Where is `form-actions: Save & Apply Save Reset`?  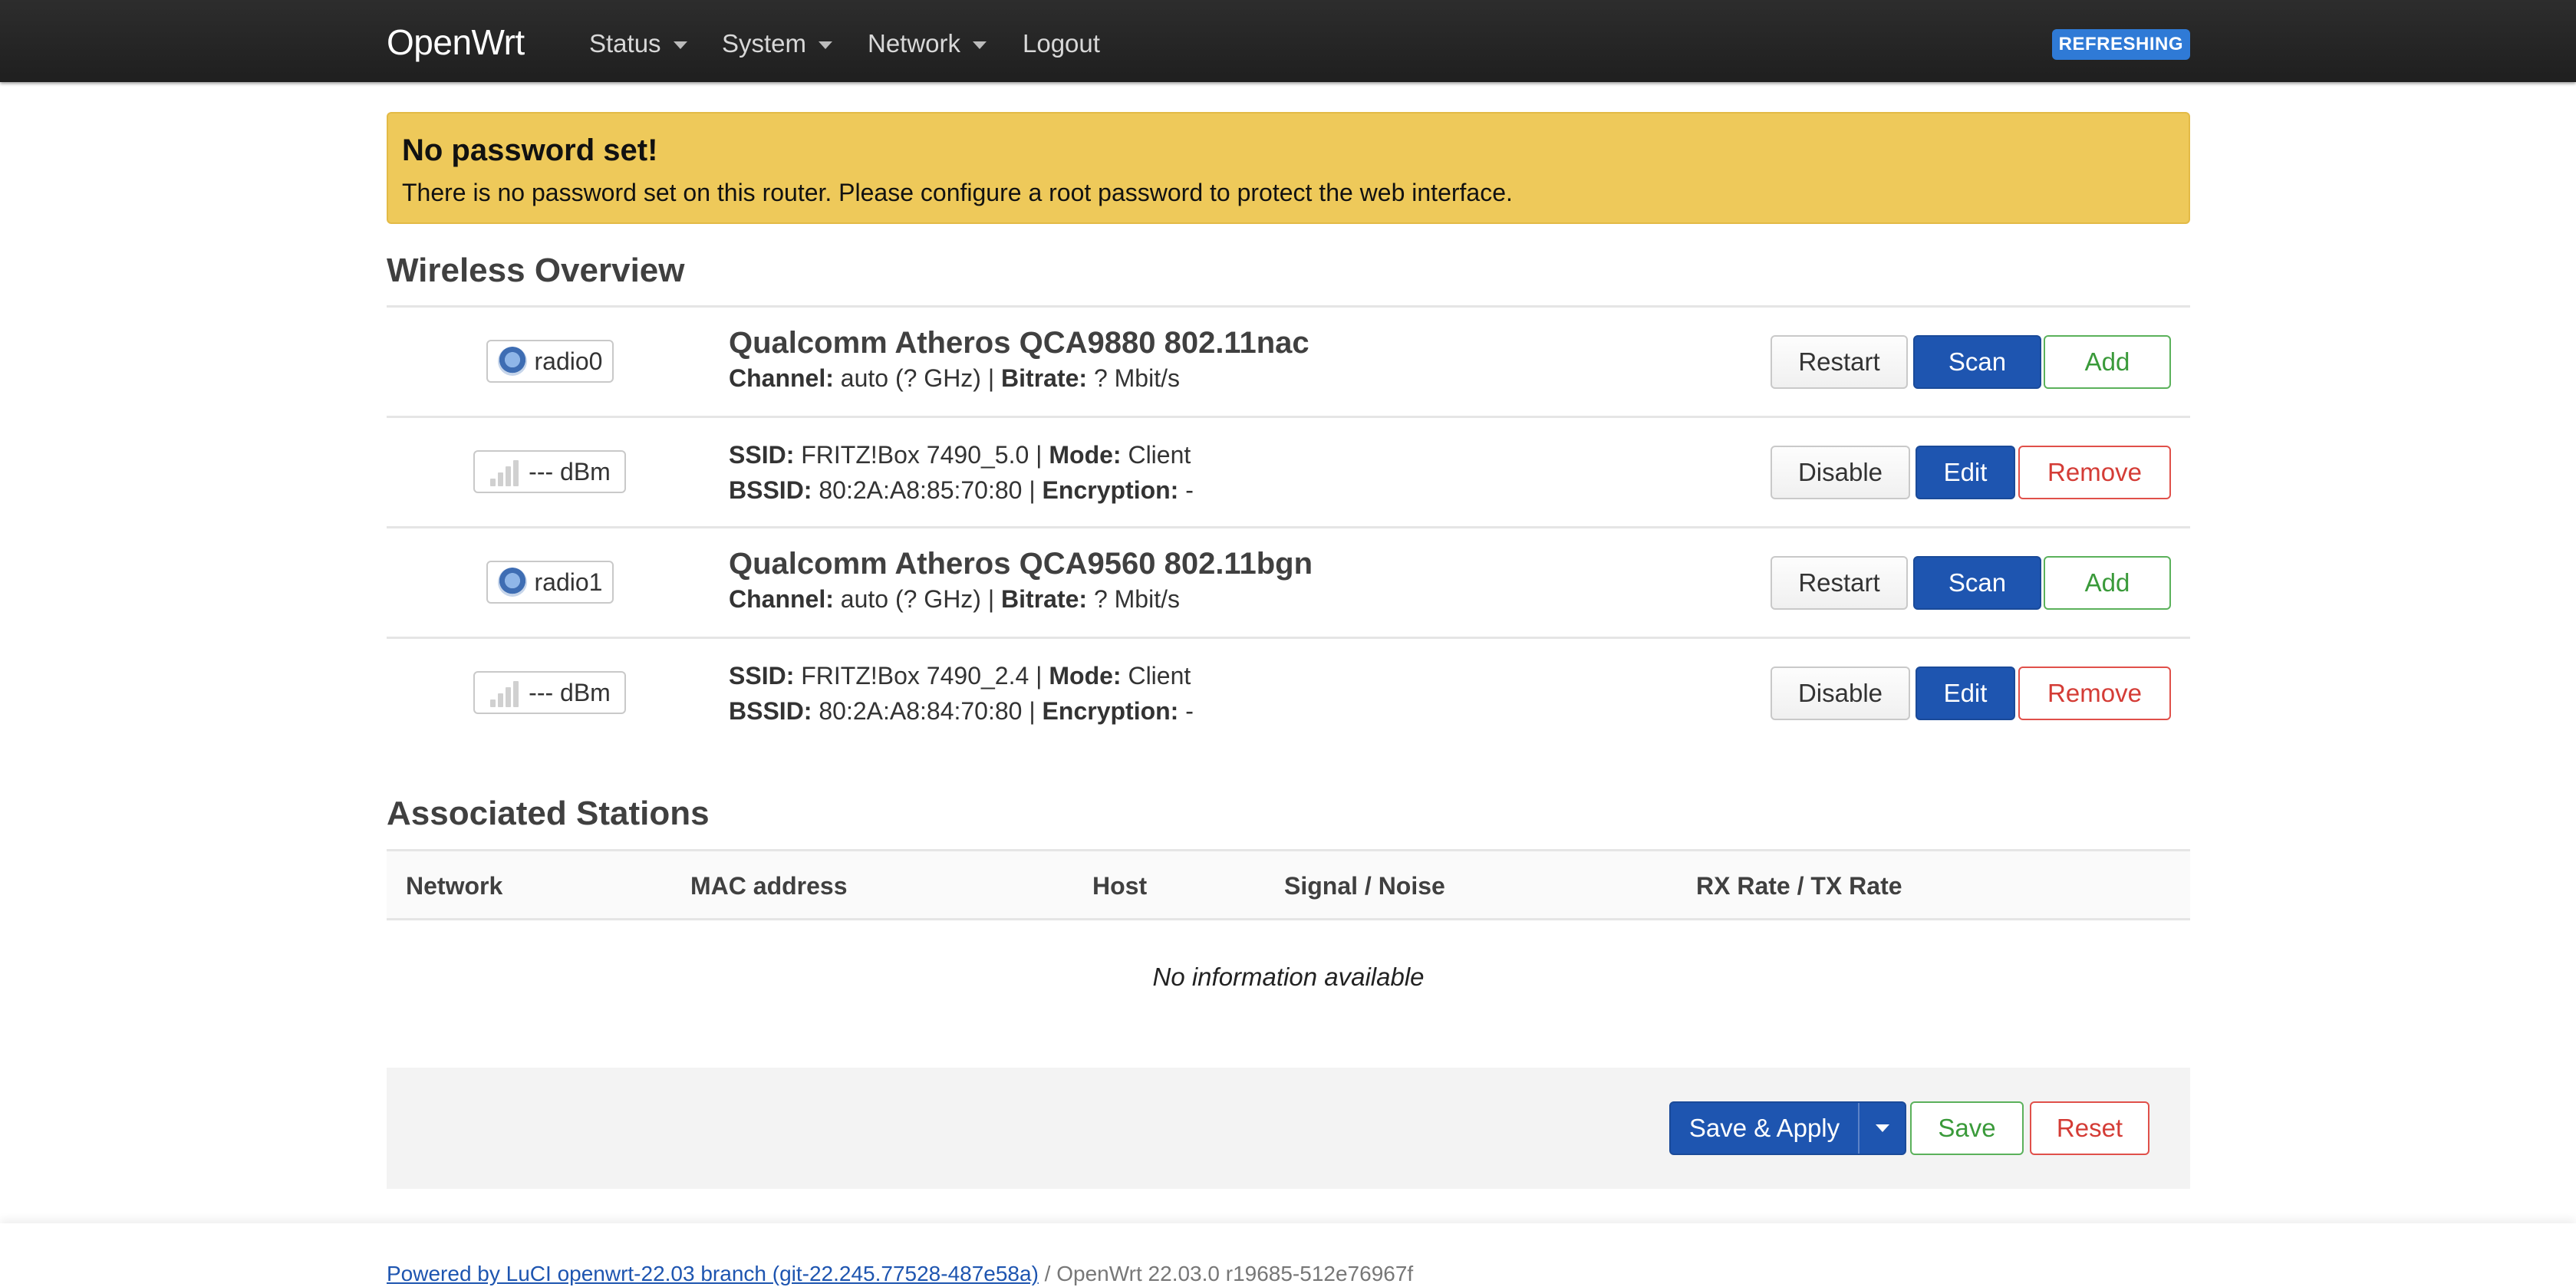 form-actions: Save & Apply Save Reset is located at coordinates (1288, 1128).